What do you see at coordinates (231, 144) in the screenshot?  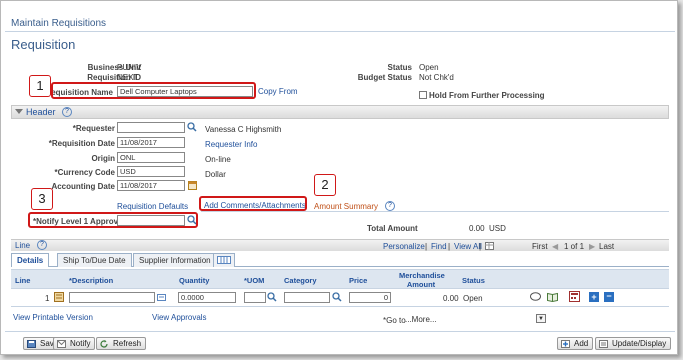 I see `requester-info-link: Requester Info` at bounding box center [231, 144].